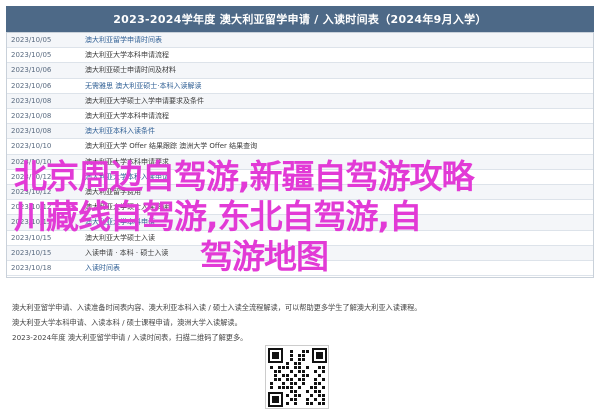 The image size is (600, 417). What do you see at coordinates (339, 146) in the screenshot?
I see `row-title: 澳大利亚大学 Offer 结果跟踪 澳洲大学 Offer 结果查询` at bounding box center [339, 146].